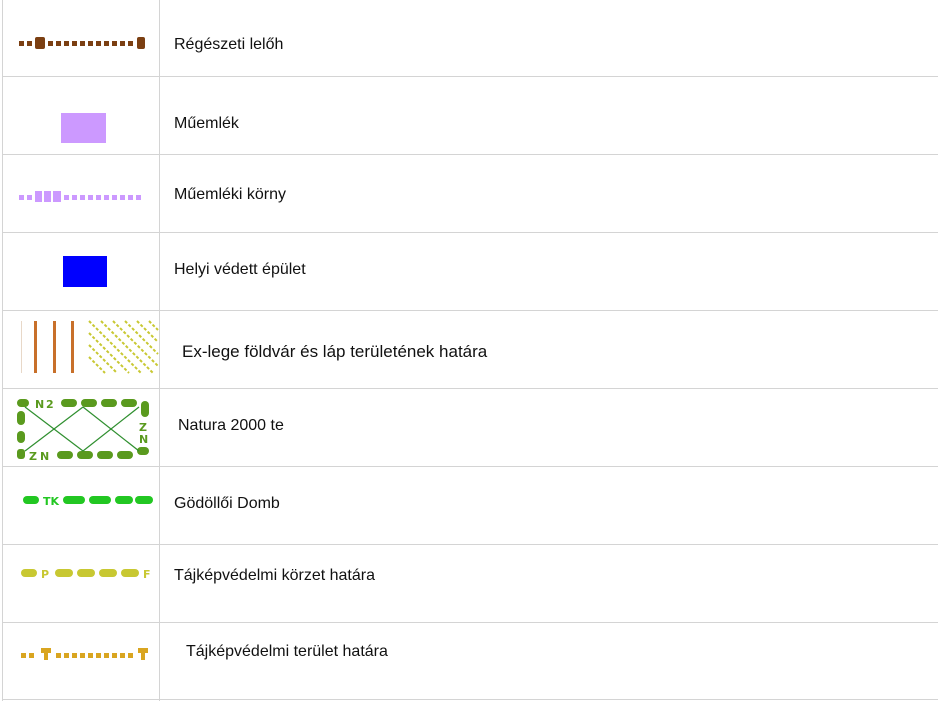 This screenshot has height=703, width=941. I want to click on tk-boundary-line-icon: TK, so click(81, 506).